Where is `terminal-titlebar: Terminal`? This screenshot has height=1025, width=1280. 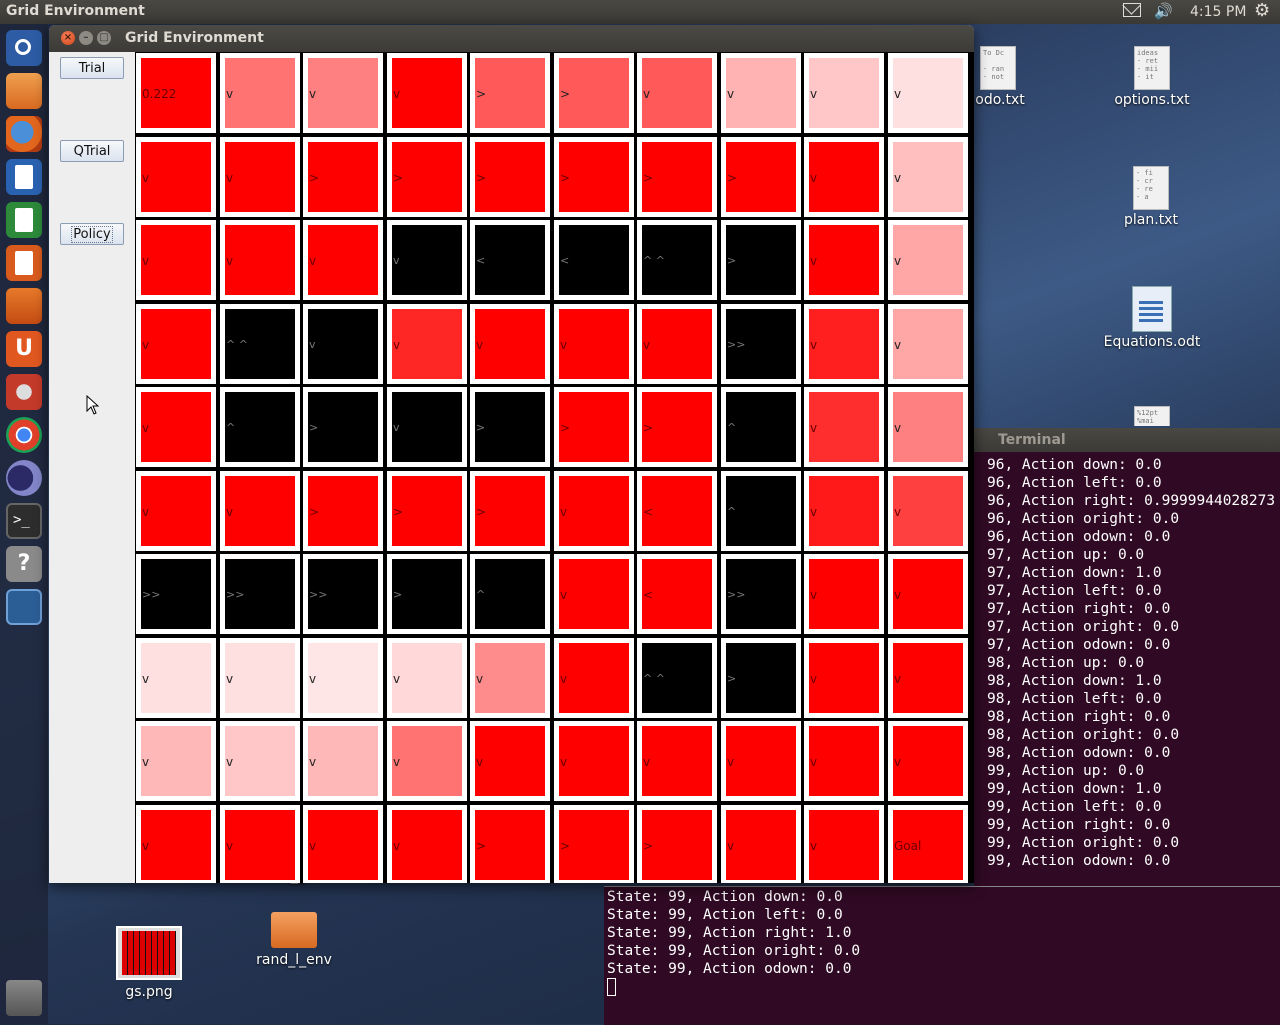
terminal-titlebar: Terminal is located at coordinates (1127, 440).